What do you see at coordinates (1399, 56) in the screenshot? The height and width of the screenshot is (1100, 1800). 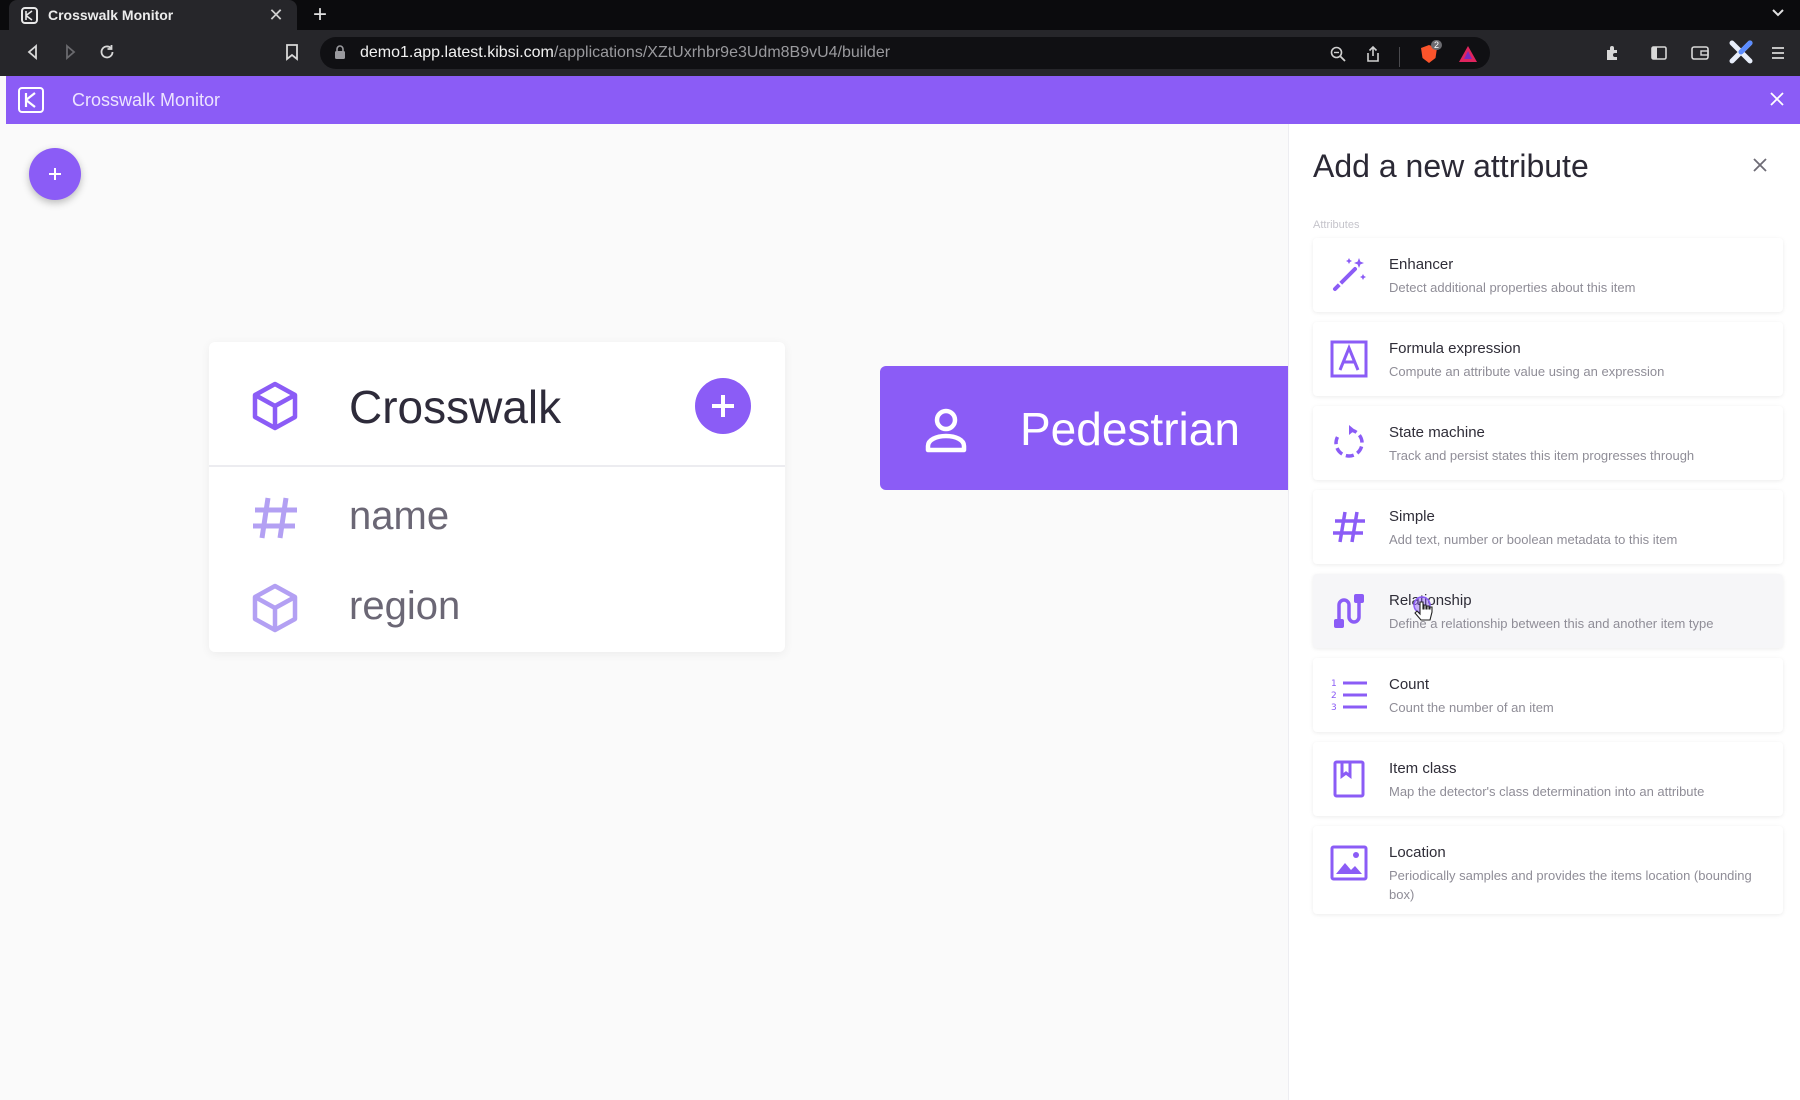 I see `address-divider` at bounding box center [1399, 56].